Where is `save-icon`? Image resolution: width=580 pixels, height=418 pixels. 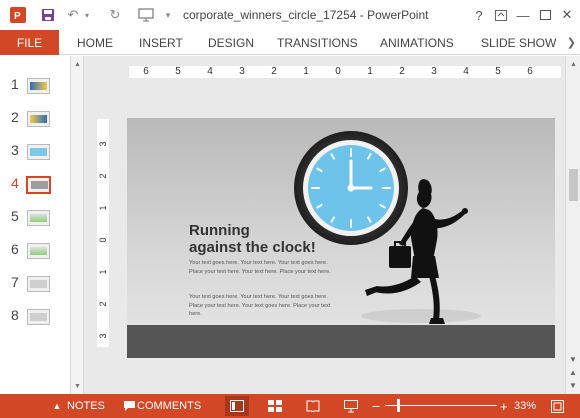 save-icon is located at coordinates (48, 15).